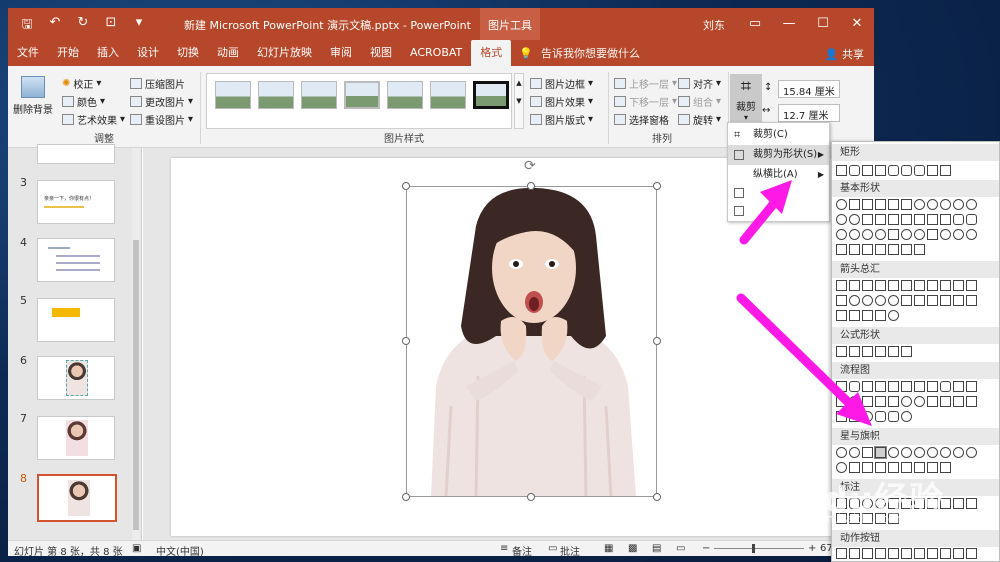 This screenshot has height=562, width=1000. What do you see at coordinates (867, 219) in the screenshot?
I see `teardrop-shape` at bounding box center [867, 219].